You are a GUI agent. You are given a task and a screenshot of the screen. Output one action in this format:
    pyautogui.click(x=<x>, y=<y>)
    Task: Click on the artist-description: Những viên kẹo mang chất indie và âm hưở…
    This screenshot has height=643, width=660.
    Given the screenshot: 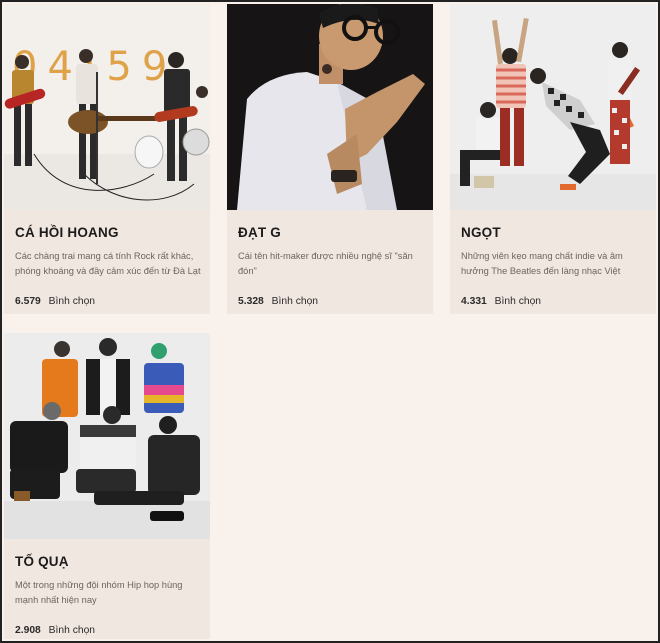 What is the action you would take?
    pyautogui.click(x=542, y=263)
    